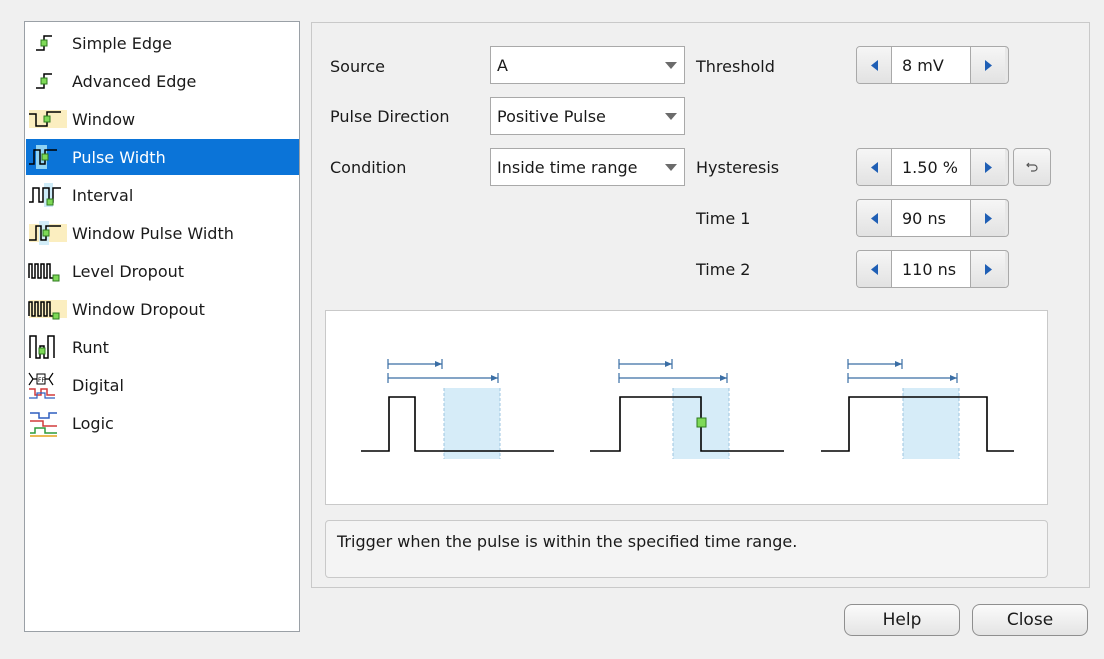 The image size is (1104, 659). What do you see at coordinates (103, 195) in the screenshot?
I see `trigger-item-label: Interval` at bounding box center [103, 195].